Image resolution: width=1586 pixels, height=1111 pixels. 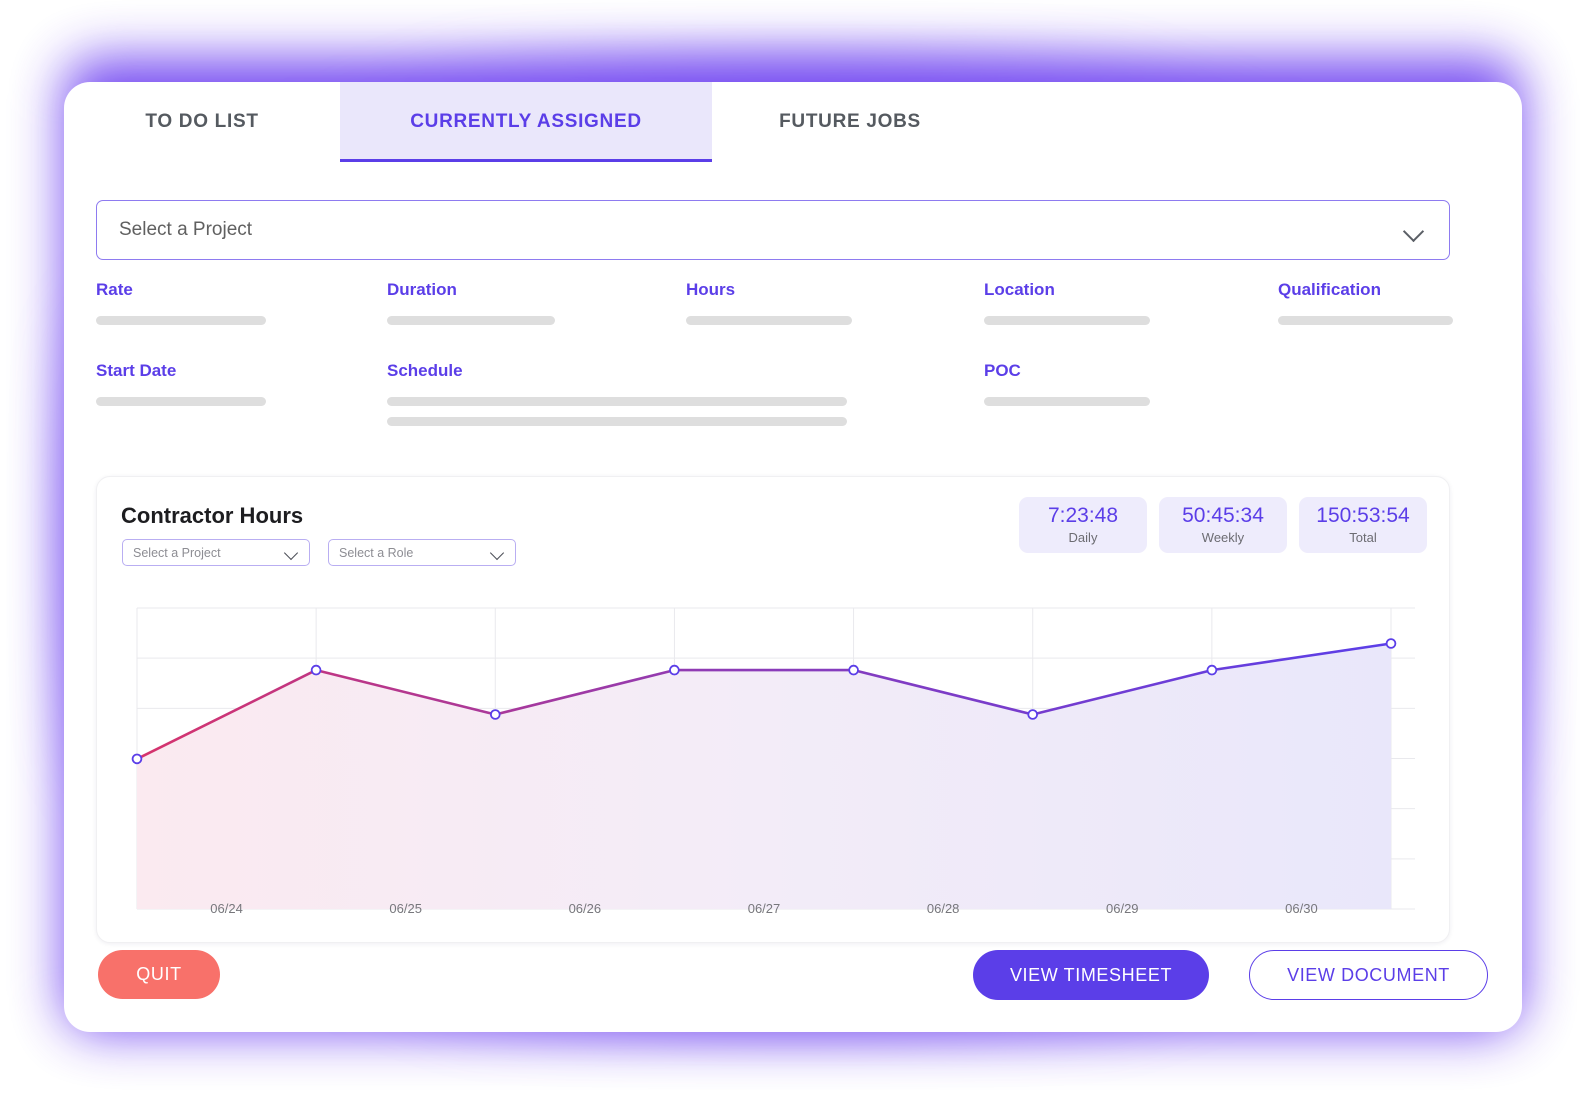 I want to click on stat-weekly: 50:45:34 Weekly, so click(x=1223, y=525).